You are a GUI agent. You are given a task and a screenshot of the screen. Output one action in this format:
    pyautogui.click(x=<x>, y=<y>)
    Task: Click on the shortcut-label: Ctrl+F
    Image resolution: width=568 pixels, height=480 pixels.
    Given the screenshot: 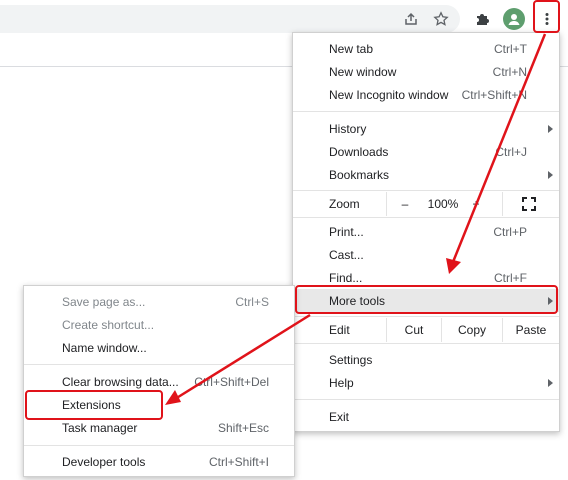 What is the action you would take?
    pyautogui.click(x=510, y=277)
    